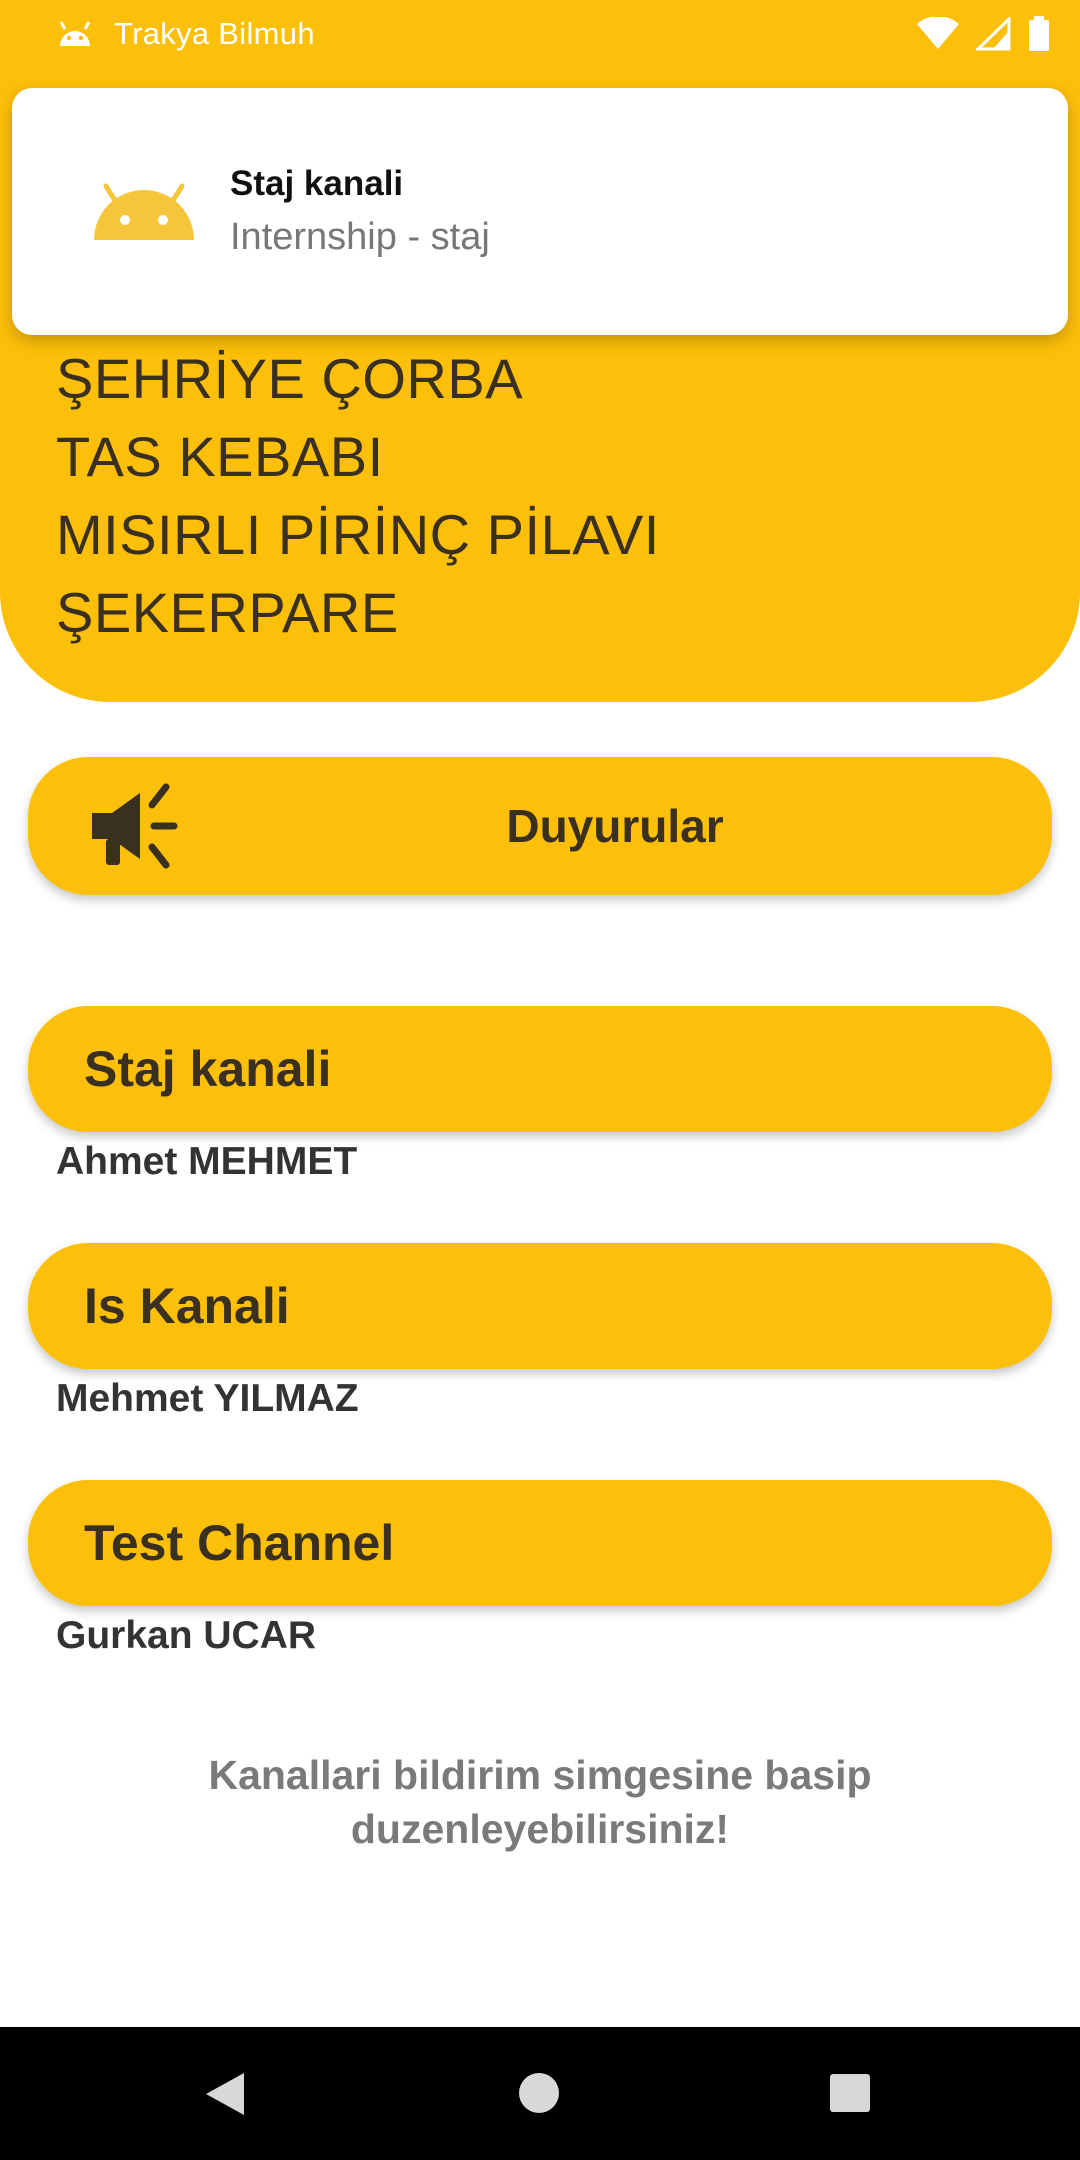 Image resolution: width=1080 pixels, height=2160 pixels. I want to click on notification-text: Staj kanali Internship - staj, so click(360, 211).